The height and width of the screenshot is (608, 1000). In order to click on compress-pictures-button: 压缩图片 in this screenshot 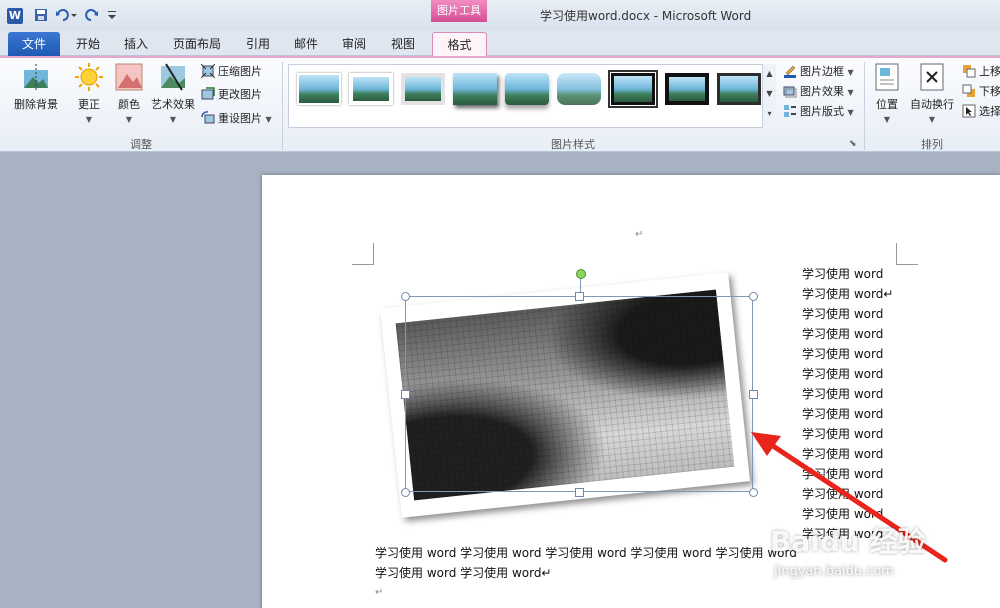, I will do `click(231, 72)`.